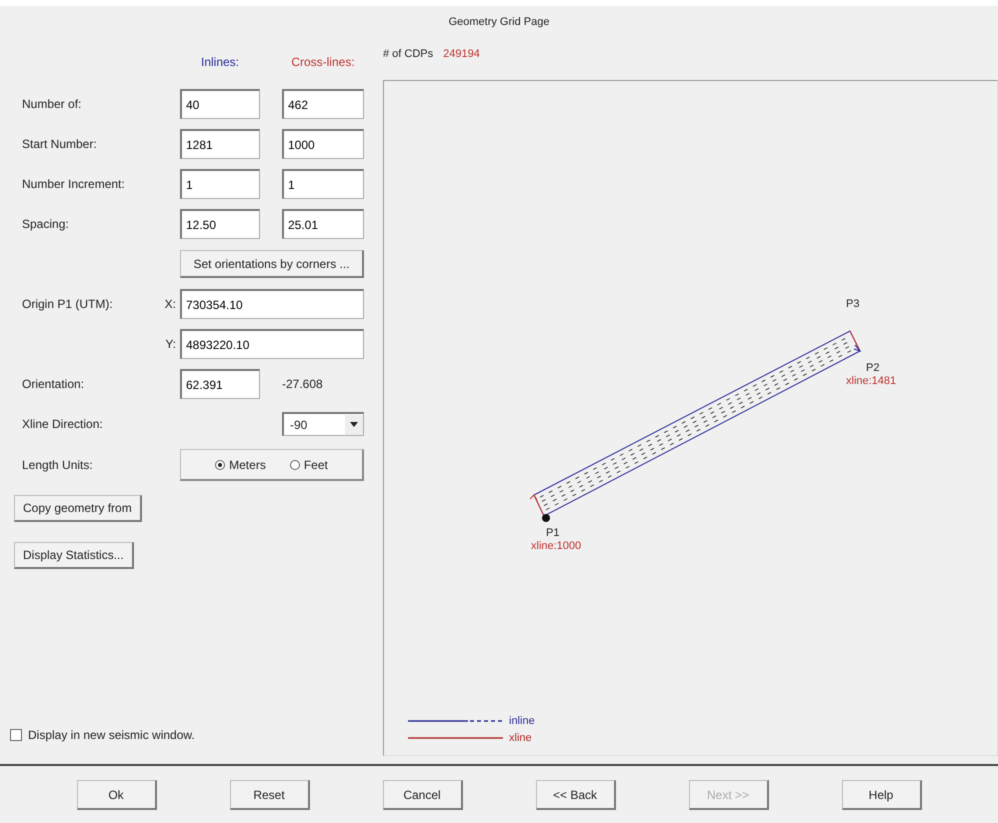 Image resolution: width=998 pixels, height=823 pixels. What do you see at coordinates (74, 184) in the screenshot?
I see `field-label: Number Increment:` at bounding box center [74, 184].